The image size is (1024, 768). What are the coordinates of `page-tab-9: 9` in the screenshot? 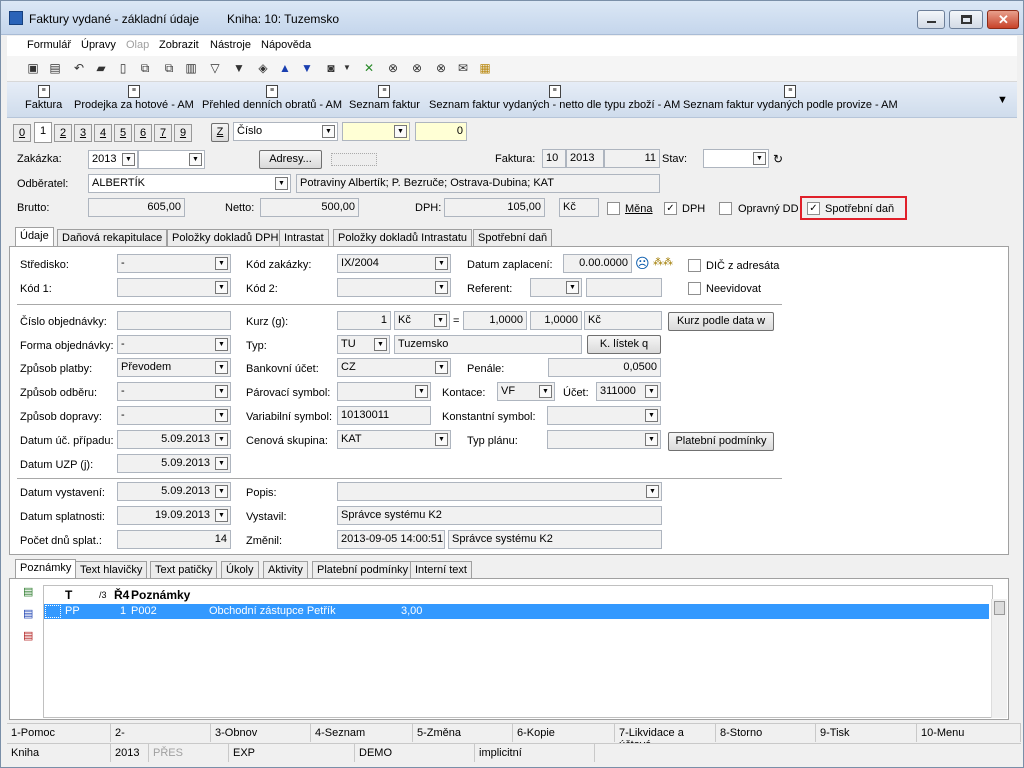 It's located at (183, 133).